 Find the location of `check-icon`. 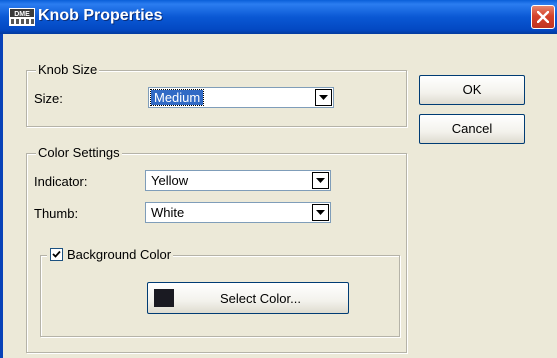

check-icon is located at coordinates (56, 254).